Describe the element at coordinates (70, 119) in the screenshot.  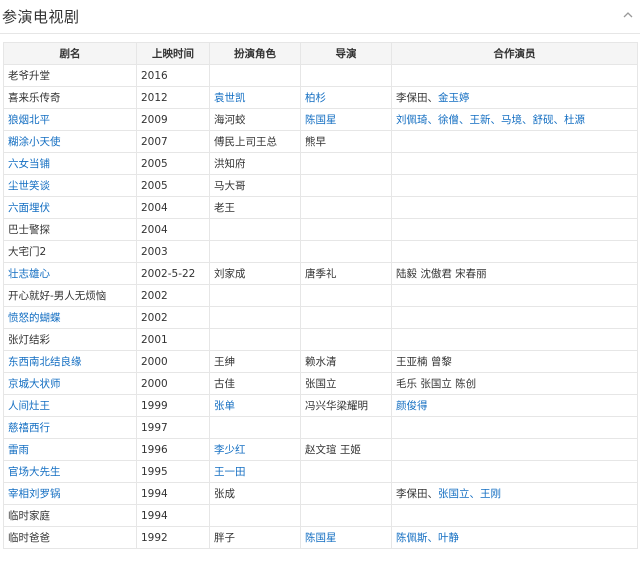
I see `cell-title: 狼烟北平` at that location.